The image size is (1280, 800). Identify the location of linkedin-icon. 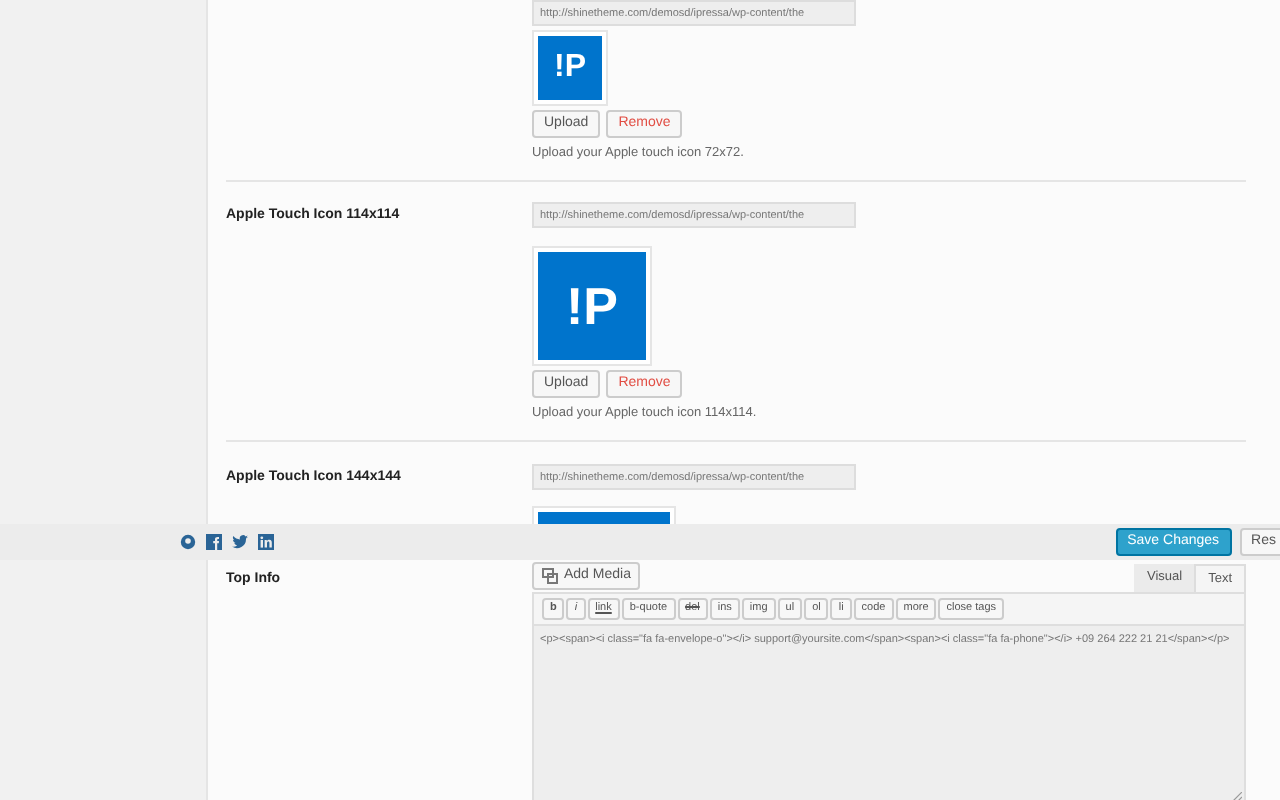
(266, 542).